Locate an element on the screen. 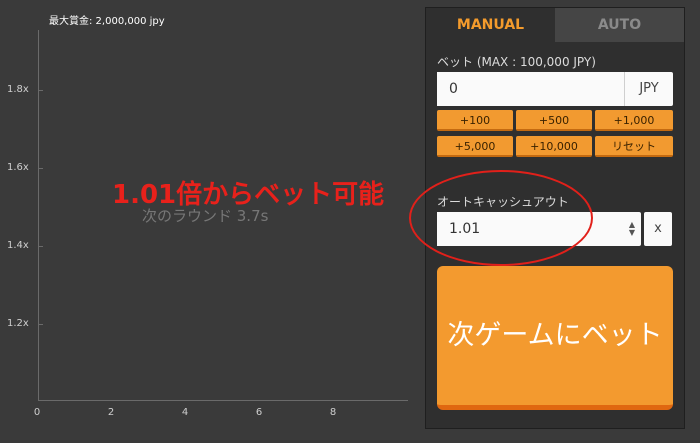  y-tick-label: 1.4x is located at coordinates (18, 245).